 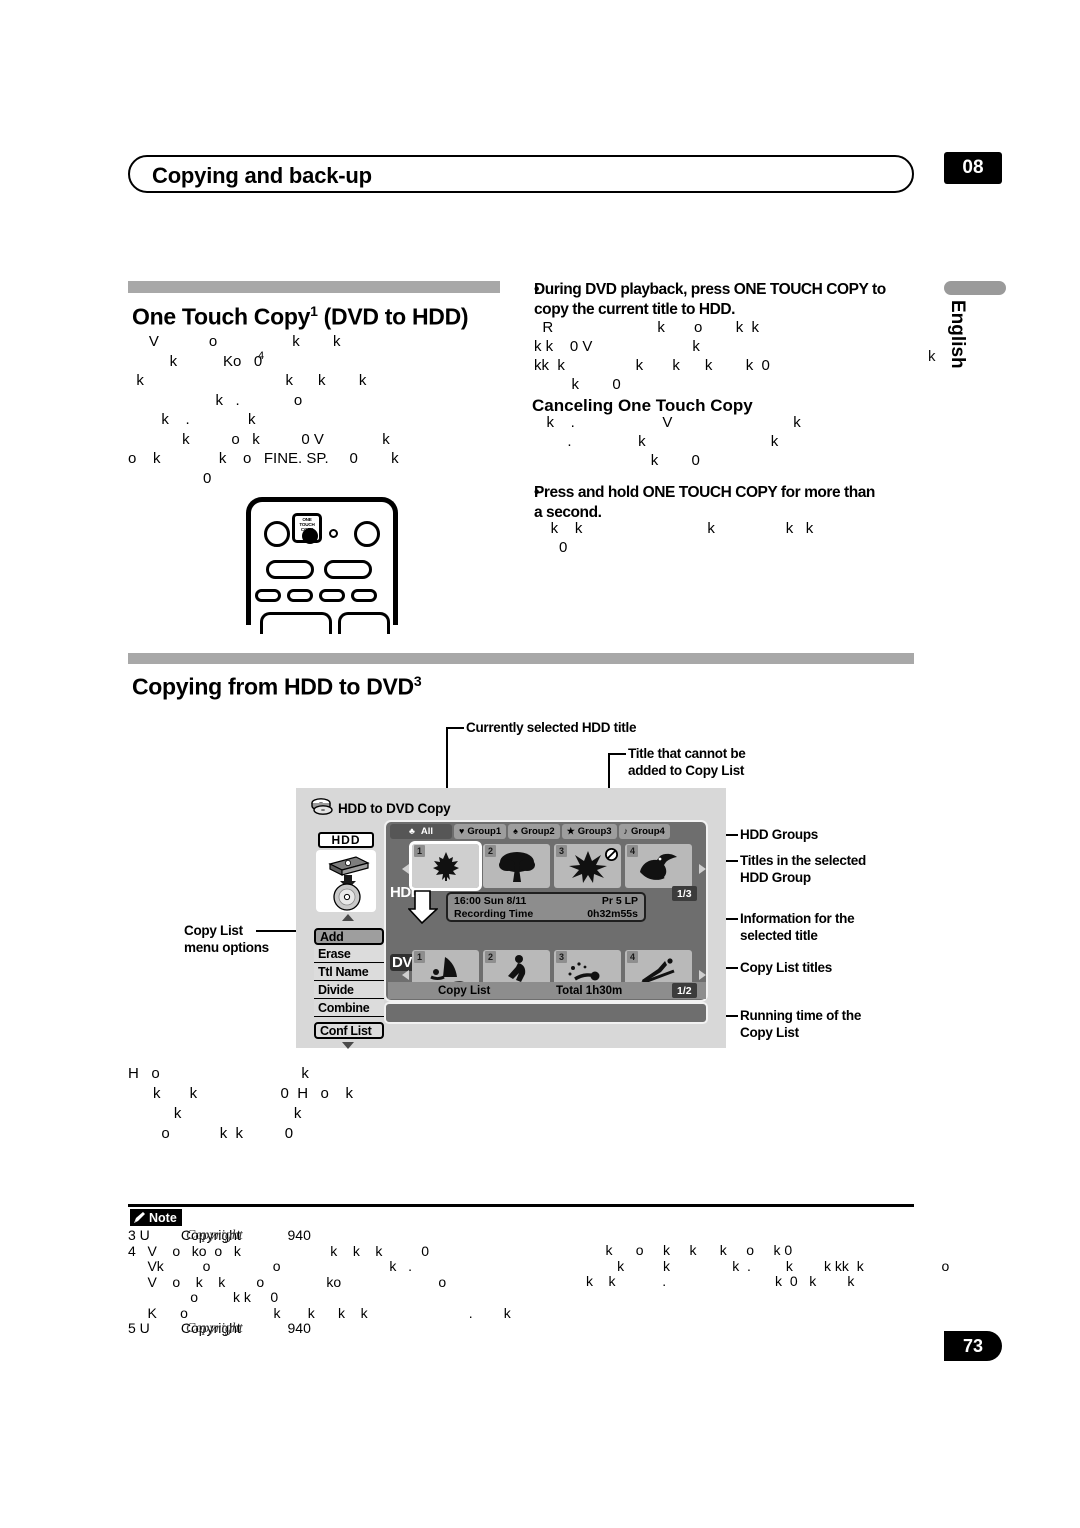 I want to click on menu-item-divide: Divide, so click(x=349, y=990).